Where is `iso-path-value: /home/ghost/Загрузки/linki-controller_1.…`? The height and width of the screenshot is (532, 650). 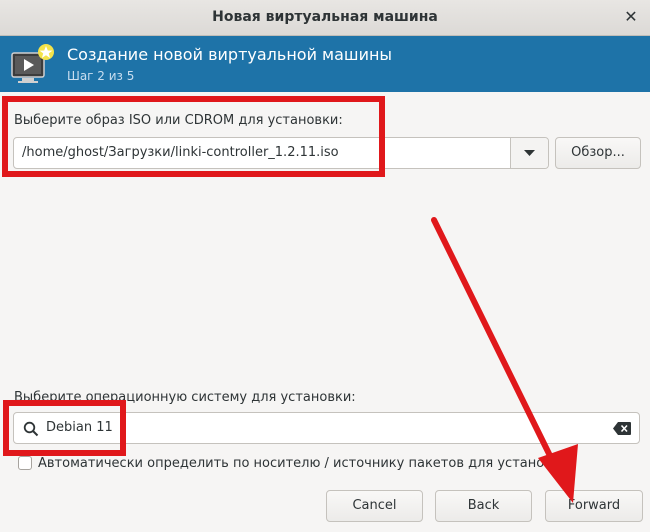 iso-path-value: /home/ghost/Загрузки/linki-controller_1.… is located at coordinates (180, 152).